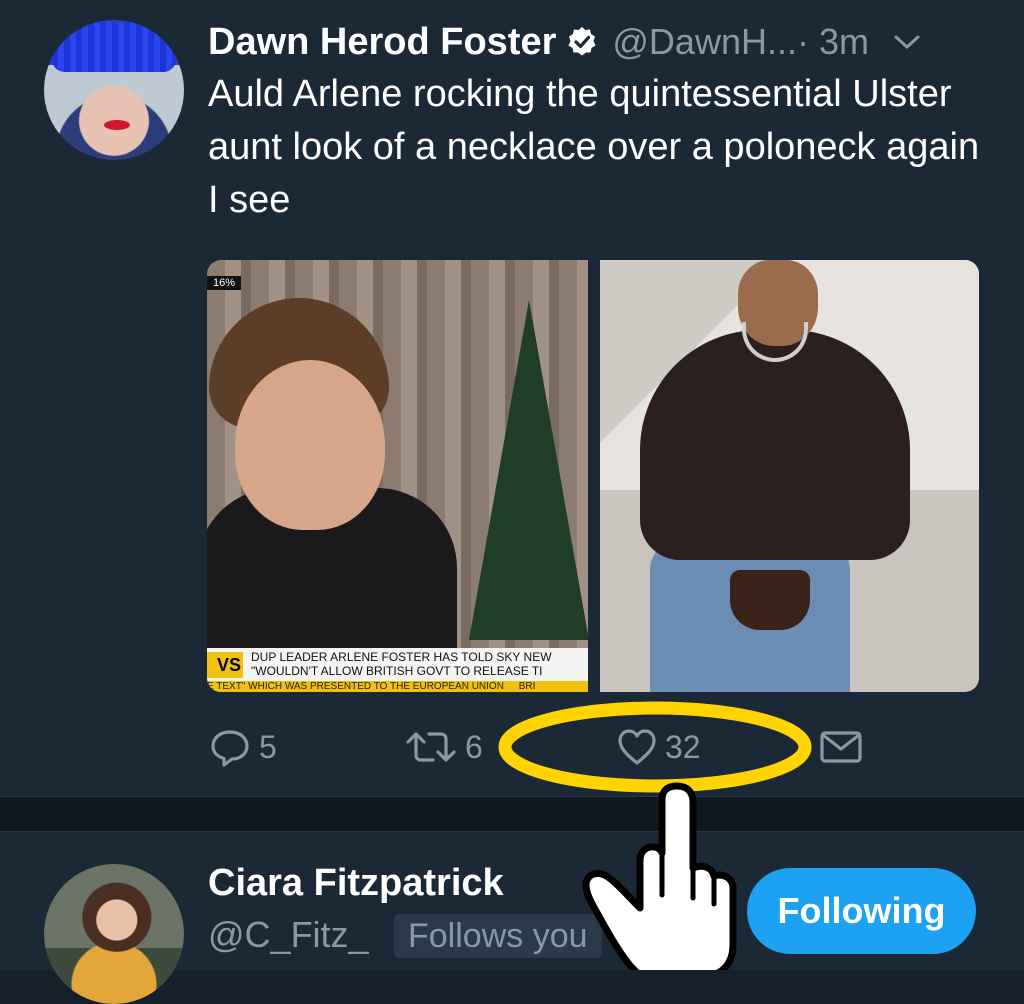  I want to click on retweet-count: 6, so click(474, 746).